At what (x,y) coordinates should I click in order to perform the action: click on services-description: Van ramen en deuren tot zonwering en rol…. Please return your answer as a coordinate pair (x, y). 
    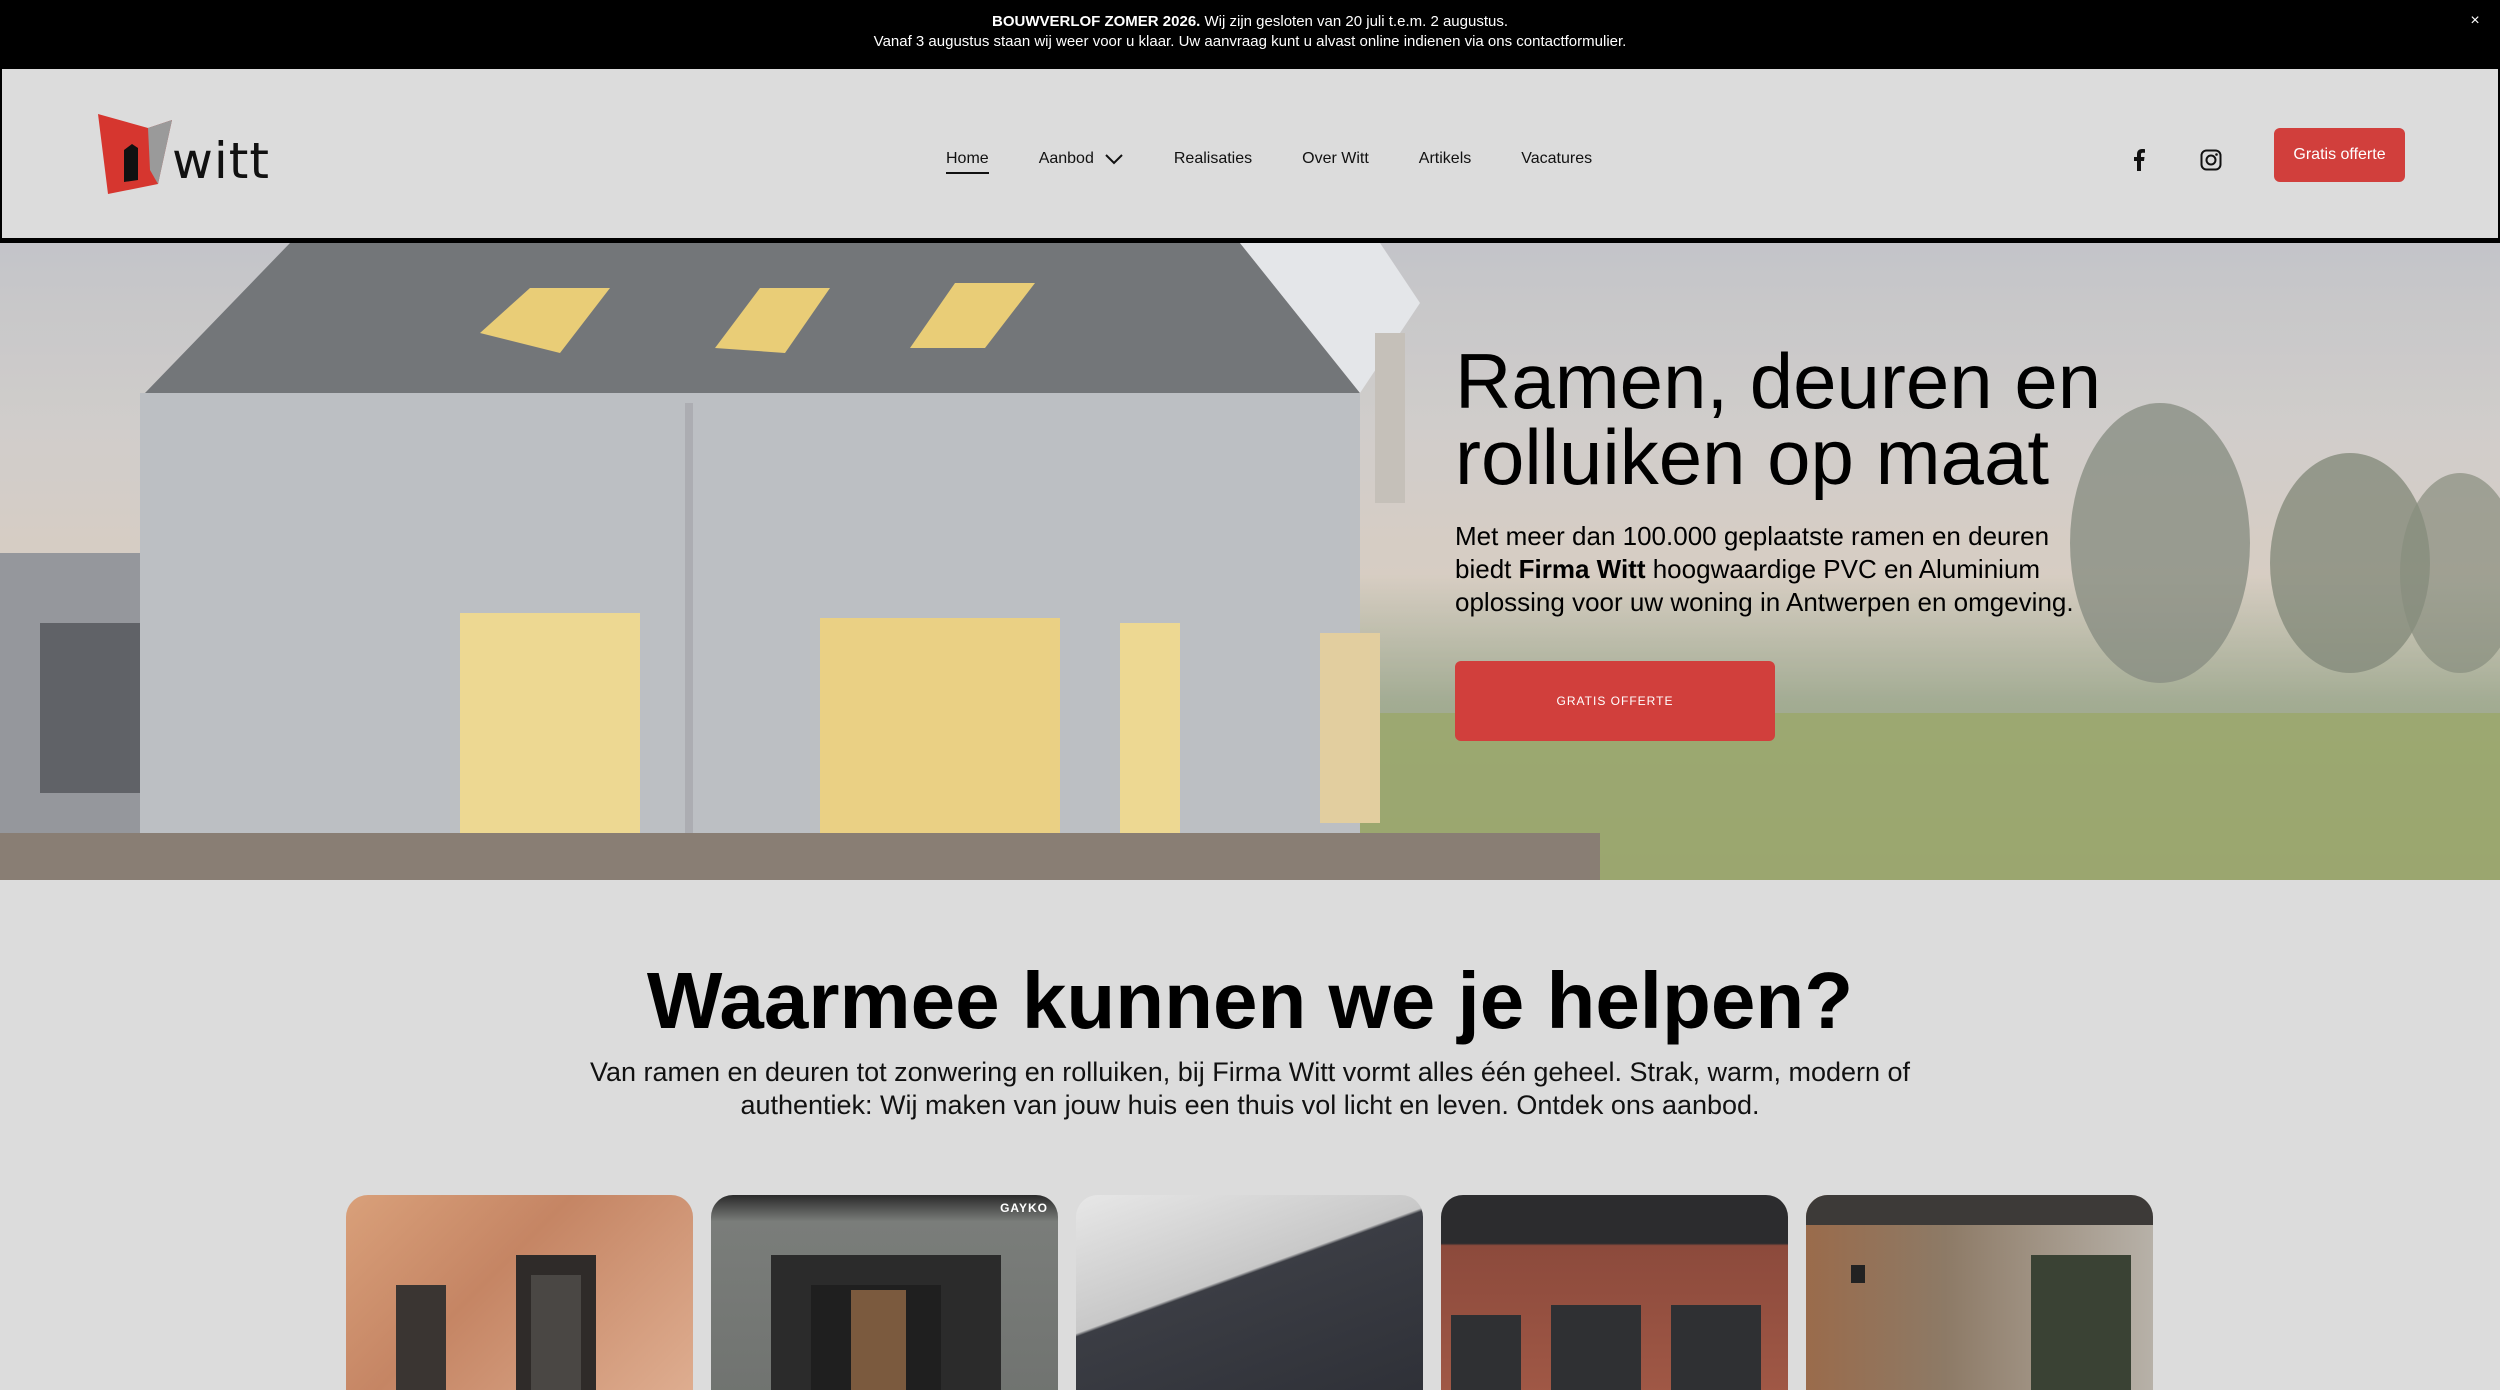
    Looking at the image, I should click on (1250, 1088).